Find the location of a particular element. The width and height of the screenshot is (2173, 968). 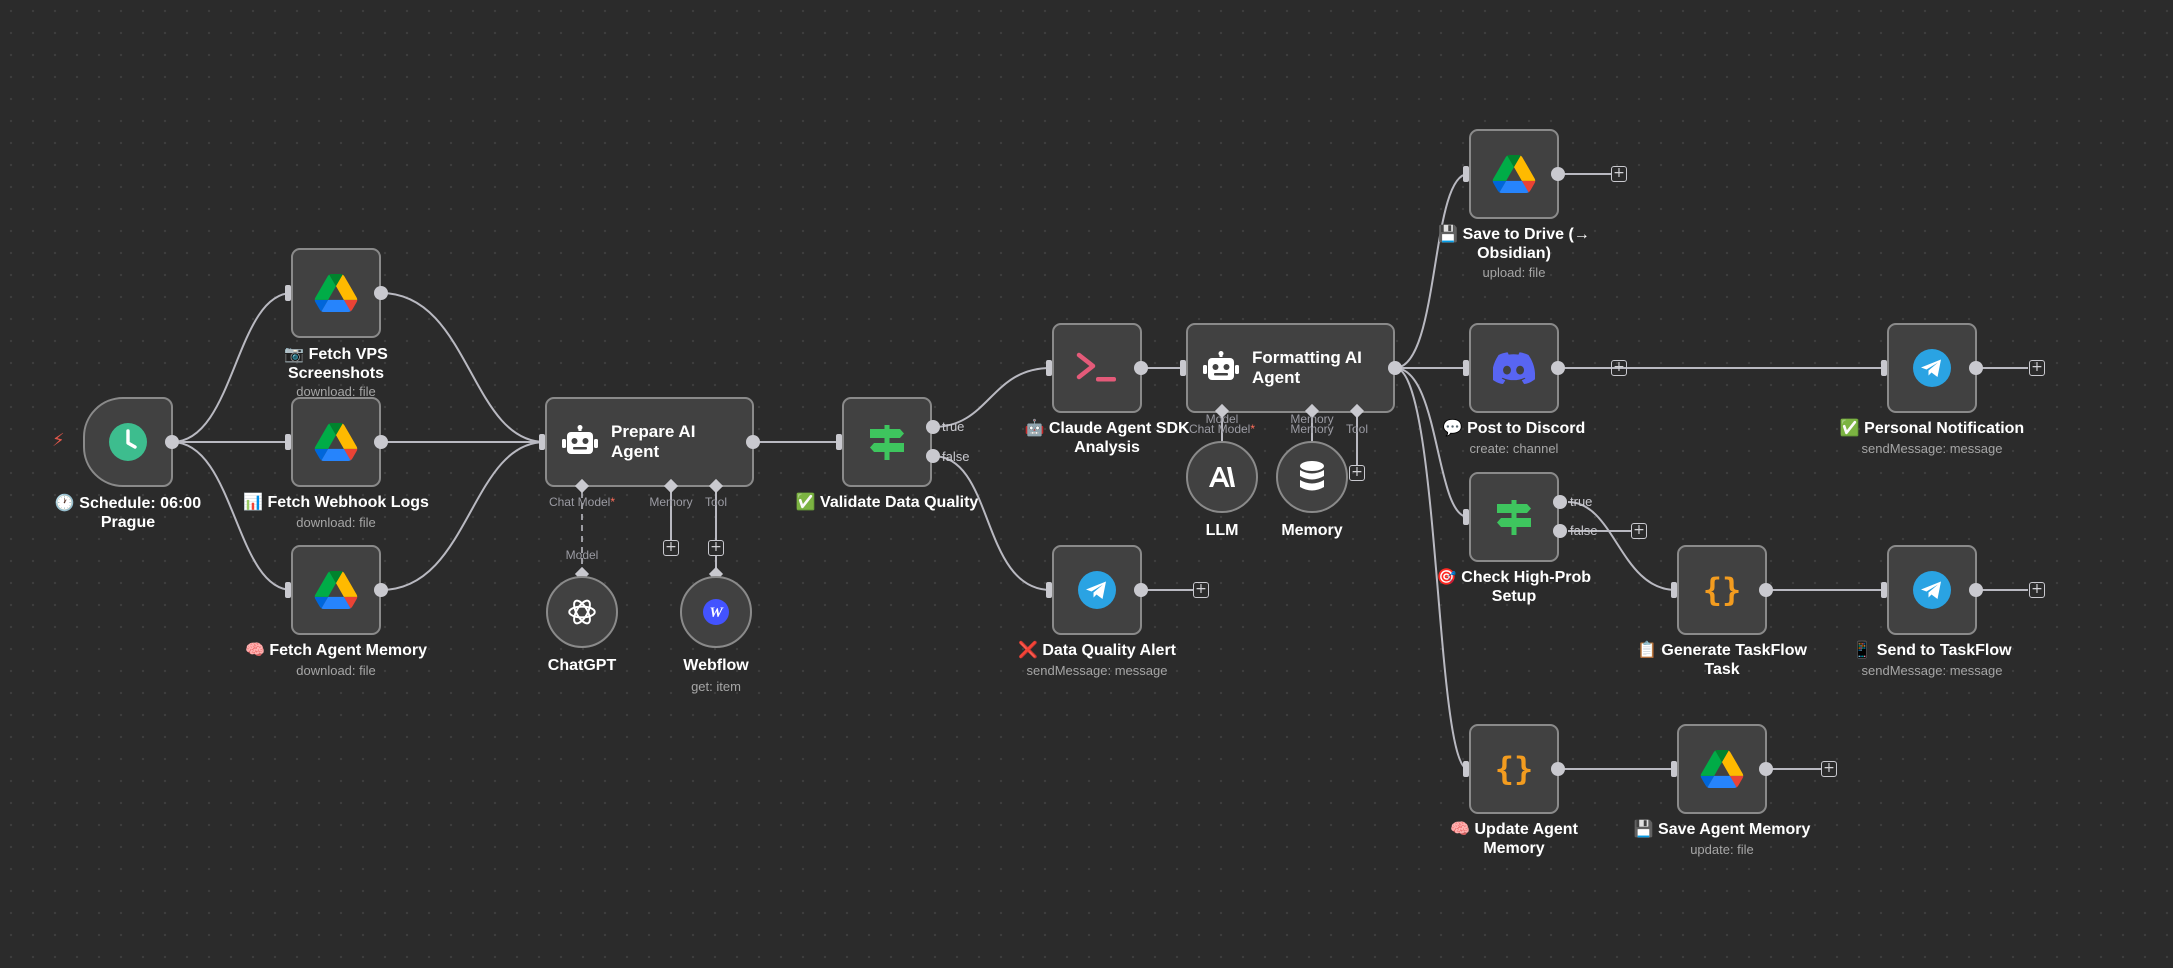

discord-icon is located at coordinates (1514, 368).